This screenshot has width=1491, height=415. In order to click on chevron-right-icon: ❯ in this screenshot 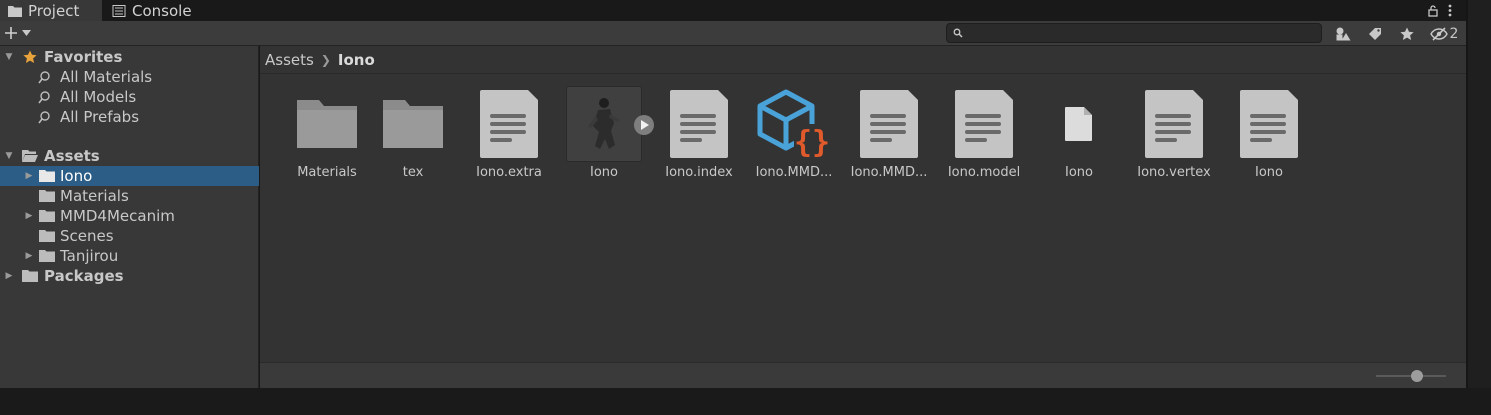, I will do `click(325, 59)`.